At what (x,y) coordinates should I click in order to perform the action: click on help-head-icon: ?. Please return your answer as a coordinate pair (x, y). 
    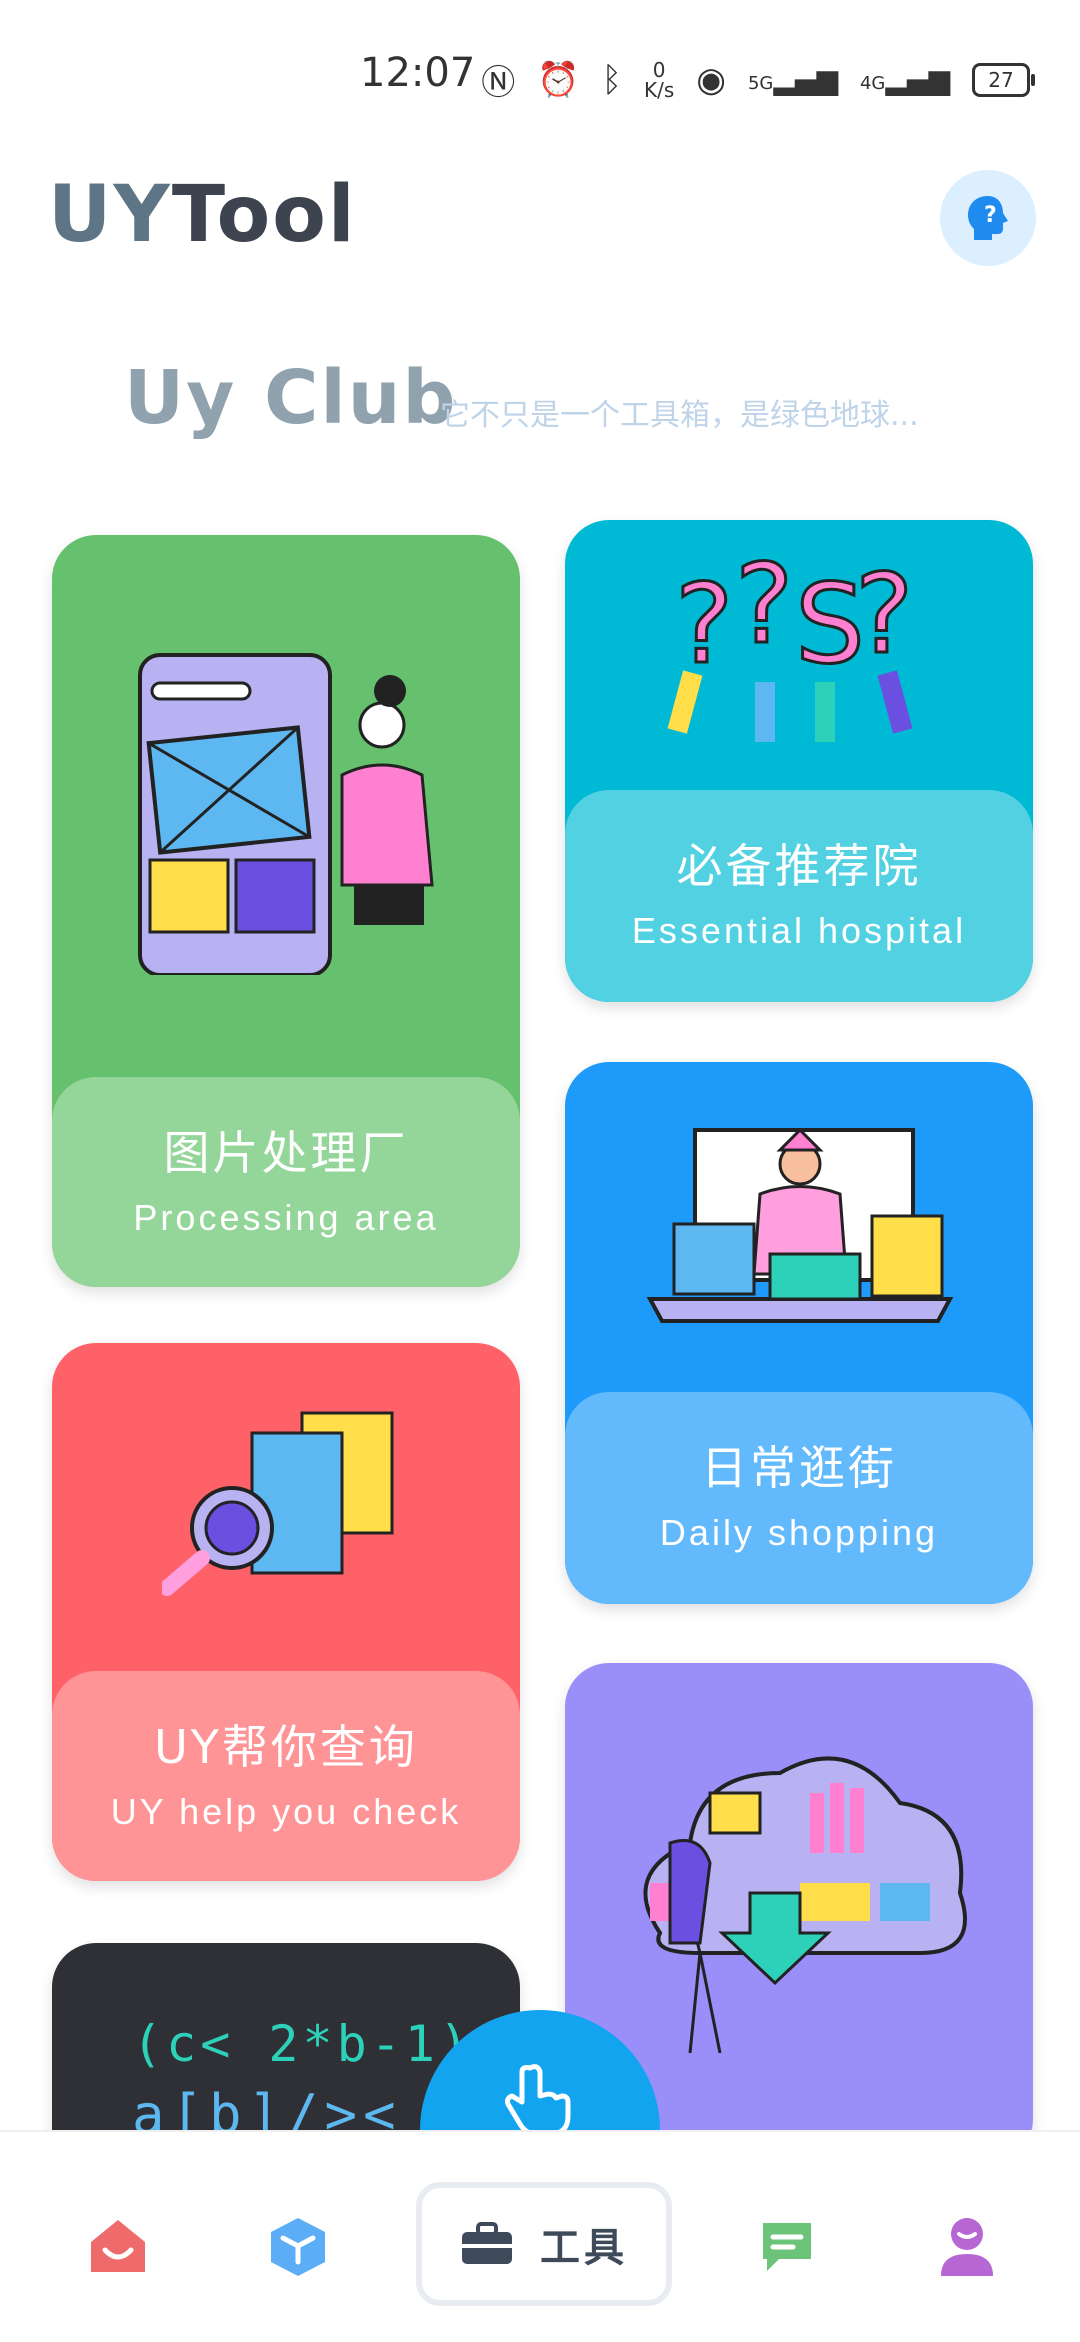
    Looking at the image, I should click on (988, 218).